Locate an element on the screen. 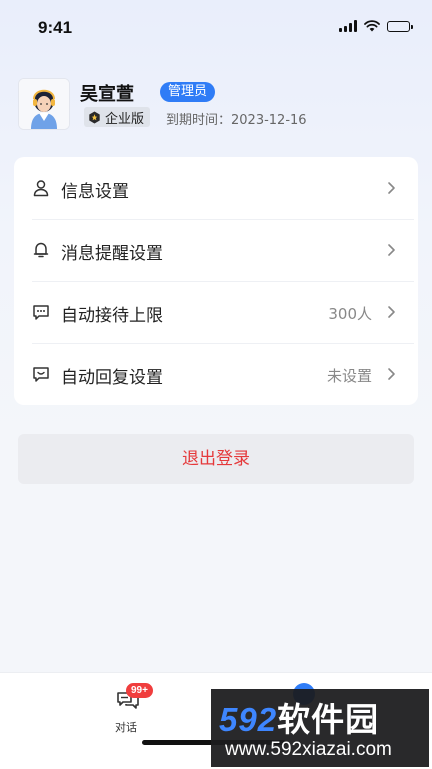  setting-row-info: 信息设置 is located at coordinates (216, 188).